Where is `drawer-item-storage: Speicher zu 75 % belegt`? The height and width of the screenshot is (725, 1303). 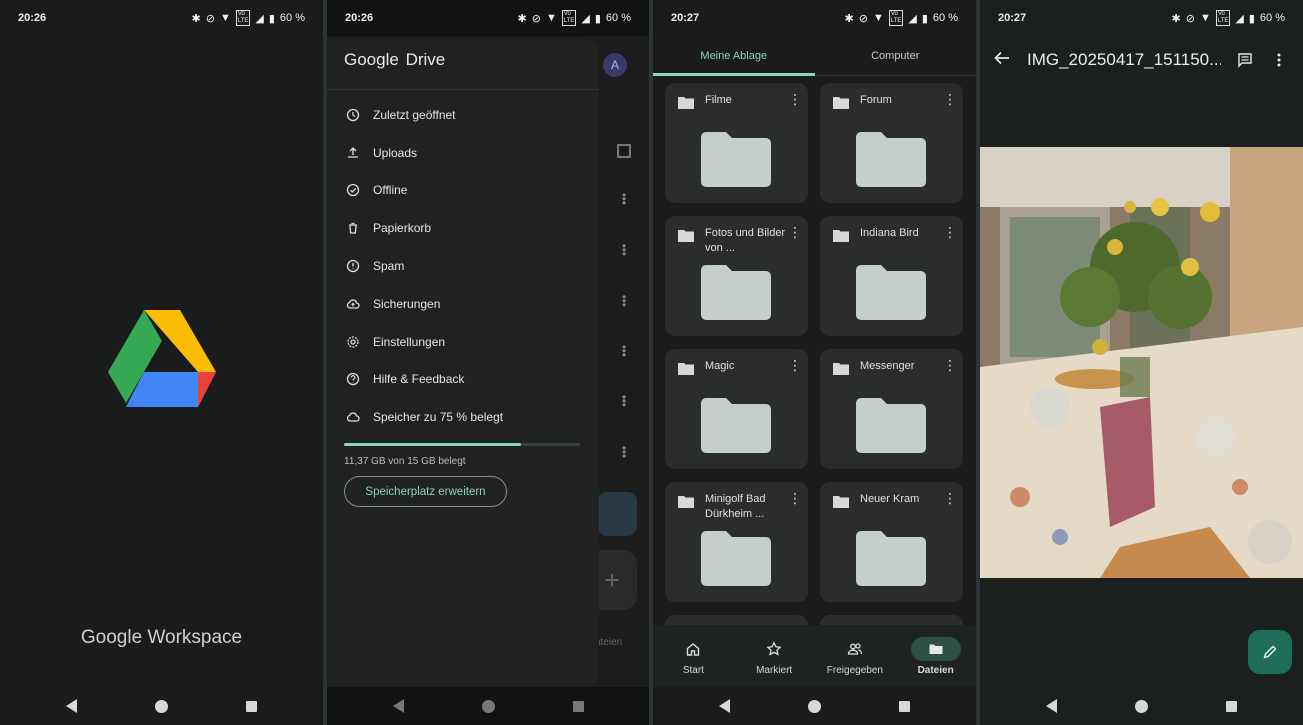 drawer-item-storage: Speicher zu 75 % belegt is located at coordinates (463, 417).